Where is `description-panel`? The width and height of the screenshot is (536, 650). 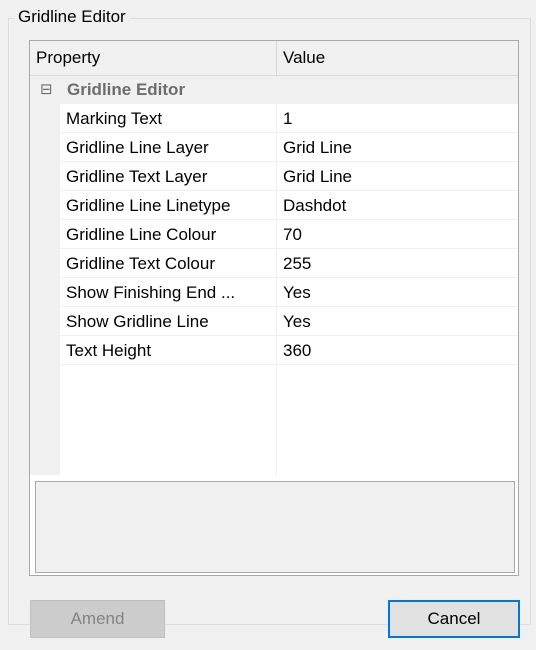
description-panel is located at coordinates (275, 527).